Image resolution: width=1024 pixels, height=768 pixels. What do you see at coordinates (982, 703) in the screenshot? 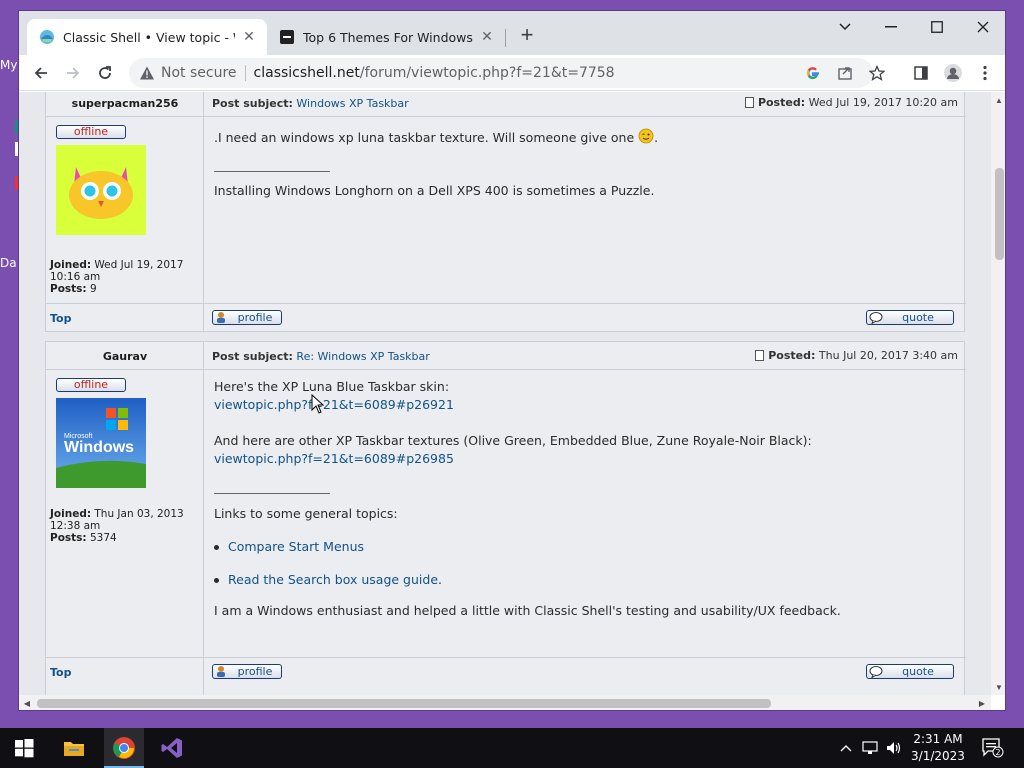
I see `scroll-right-icon: ▶` at bounding box center [982, 703].